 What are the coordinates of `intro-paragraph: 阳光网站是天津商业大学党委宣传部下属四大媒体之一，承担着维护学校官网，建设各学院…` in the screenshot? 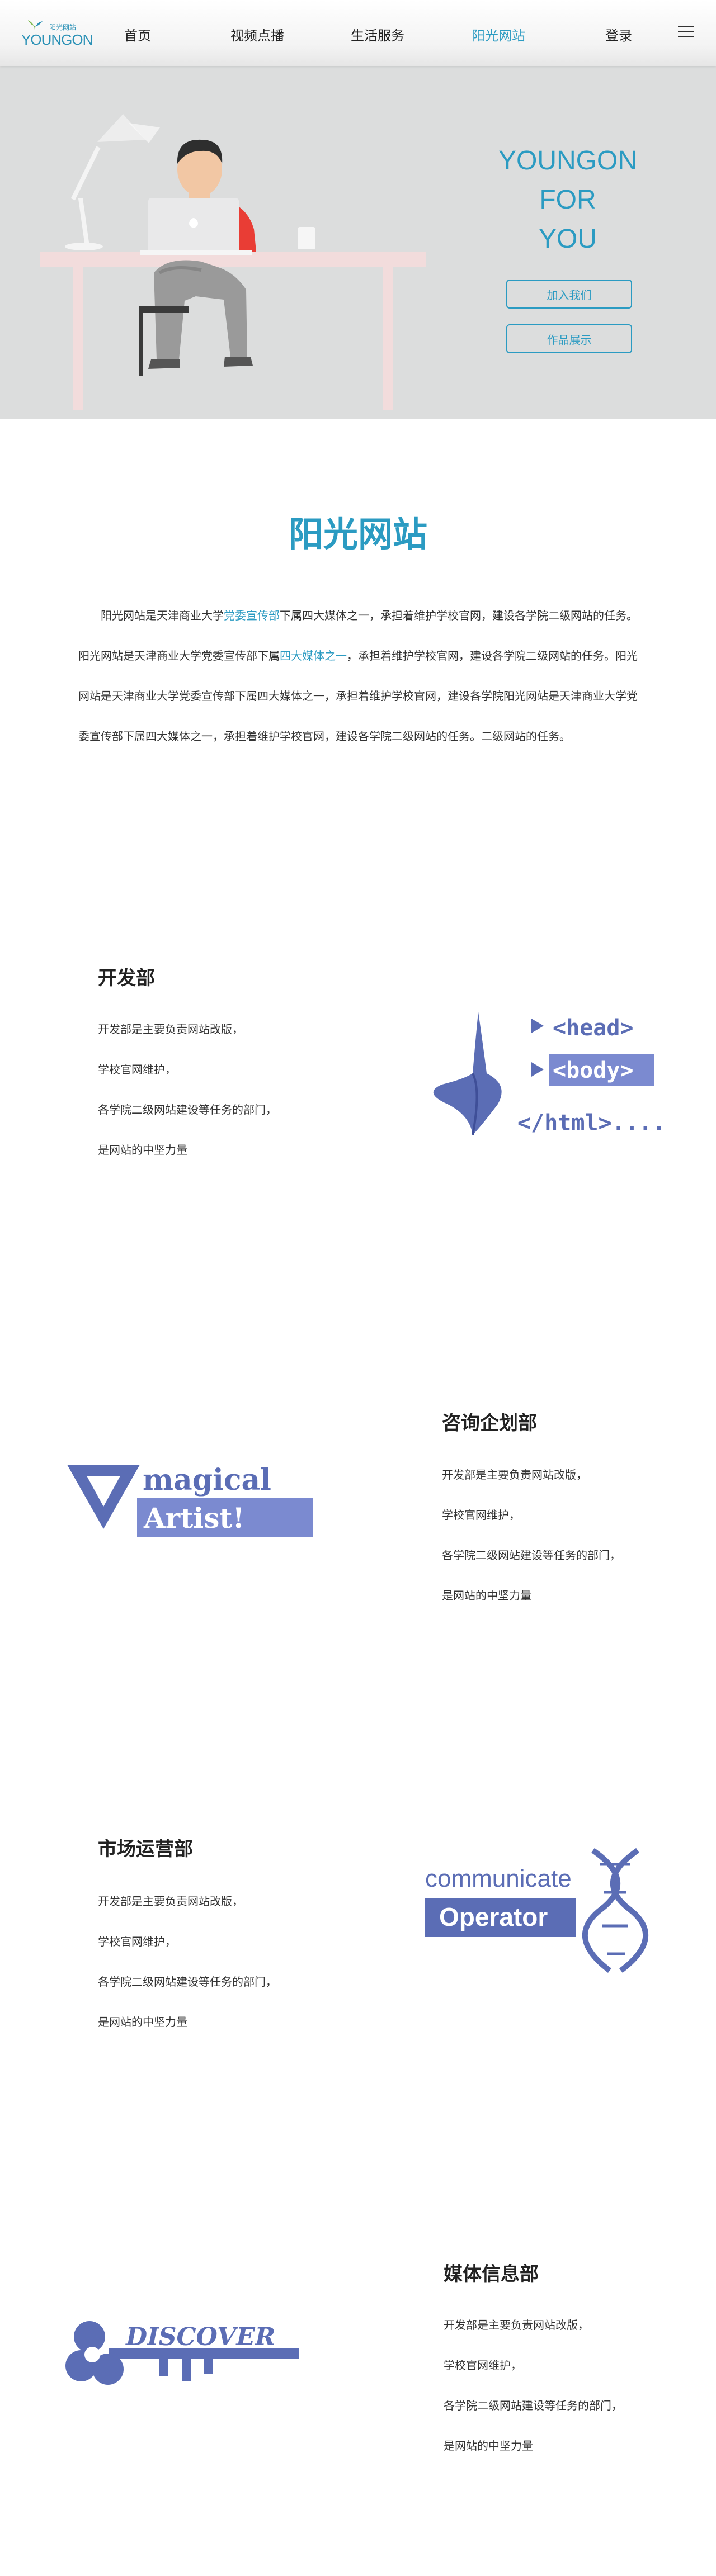 It's located at (358, 675).